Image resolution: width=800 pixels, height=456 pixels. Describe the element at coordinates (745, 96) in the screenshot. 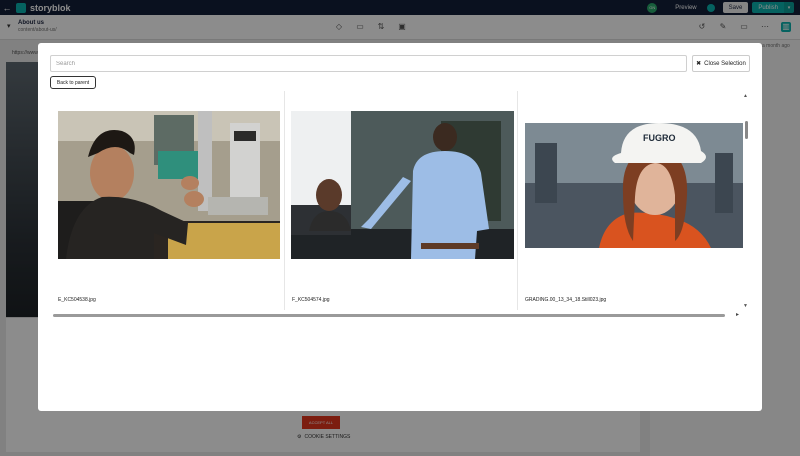

I see `scroll-up-arrow-icon: ▲` at that location.